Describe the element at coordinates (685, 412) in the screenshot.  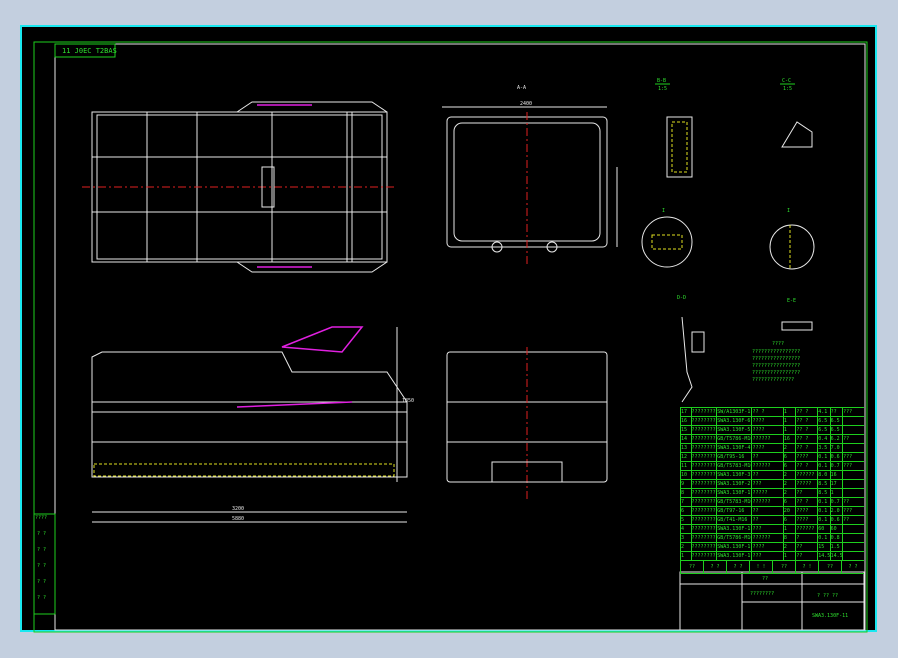
I see `parts-table-cell: 17` at that location.